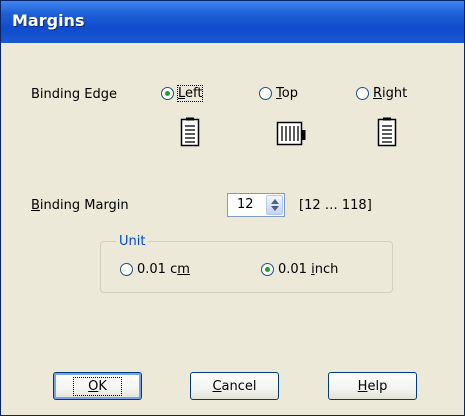 The image size is (465, 416). Describe the element at coordinates (97, 386) in the screenshot. I see `ok-button: OK` at that location.